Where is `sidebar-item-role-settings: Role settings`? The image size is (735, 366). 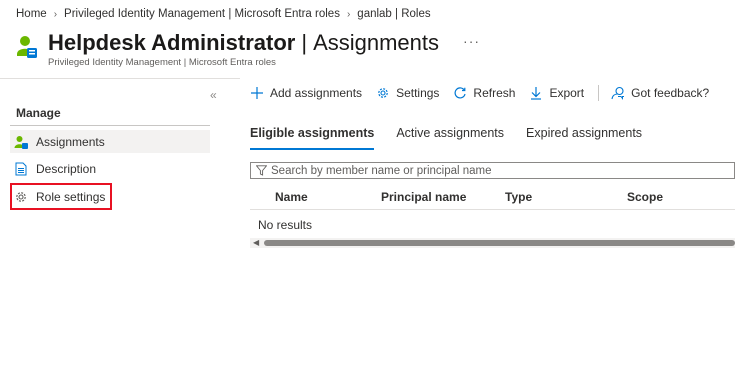 sidebar-item-role-settings: Role settings is located at coordinates (110, 196).